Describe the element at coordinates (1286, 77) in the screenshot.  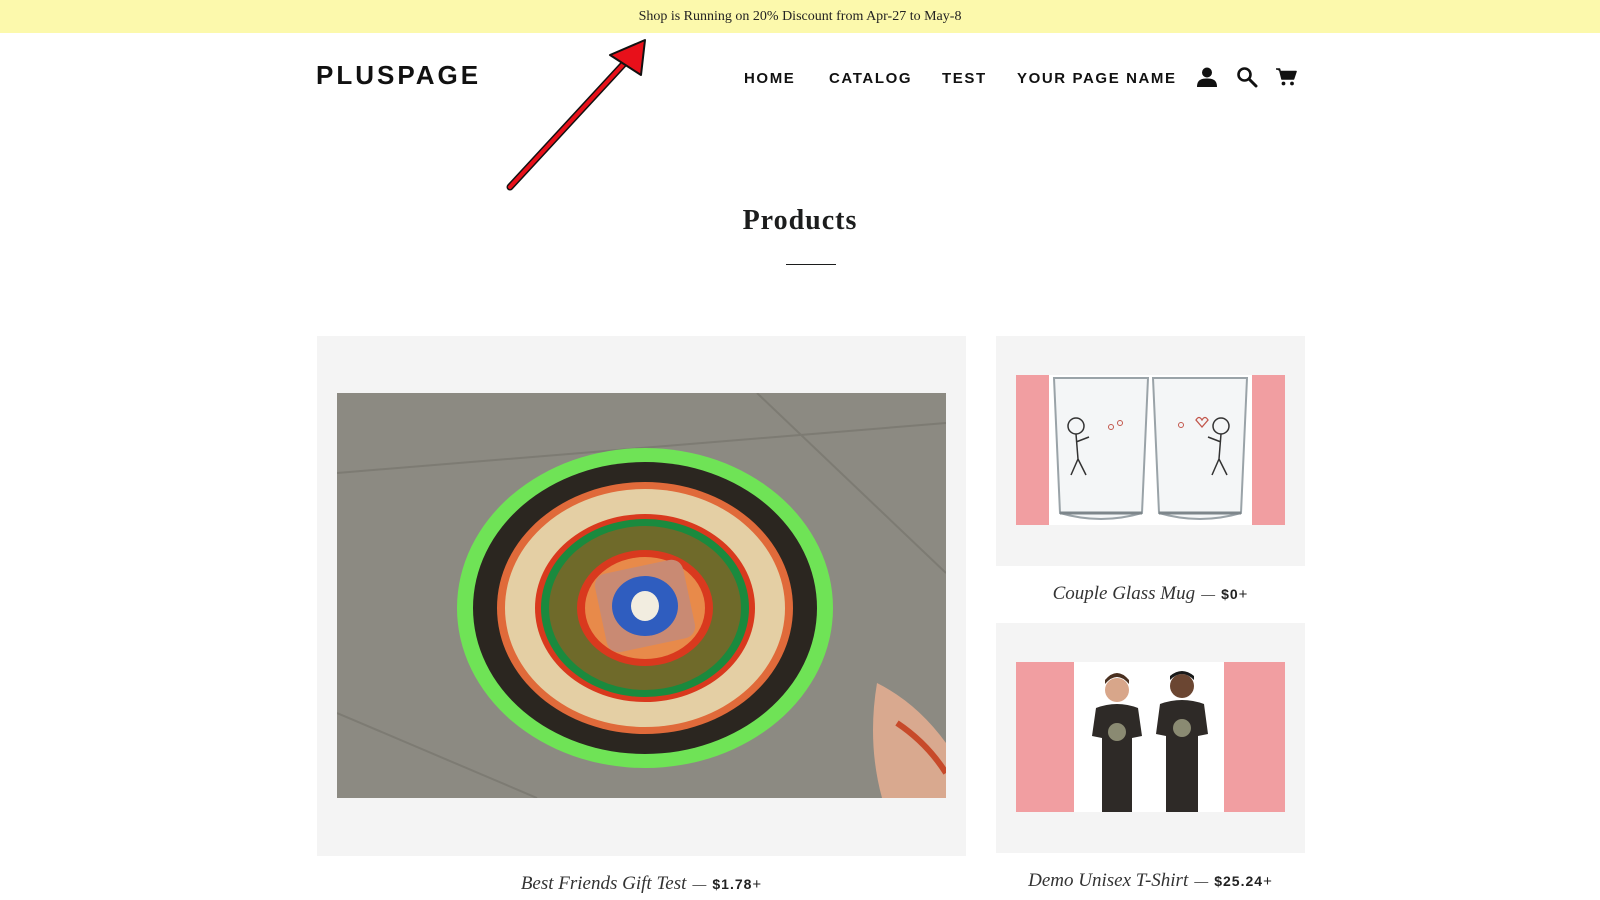
I see `cart-icon` at that location.